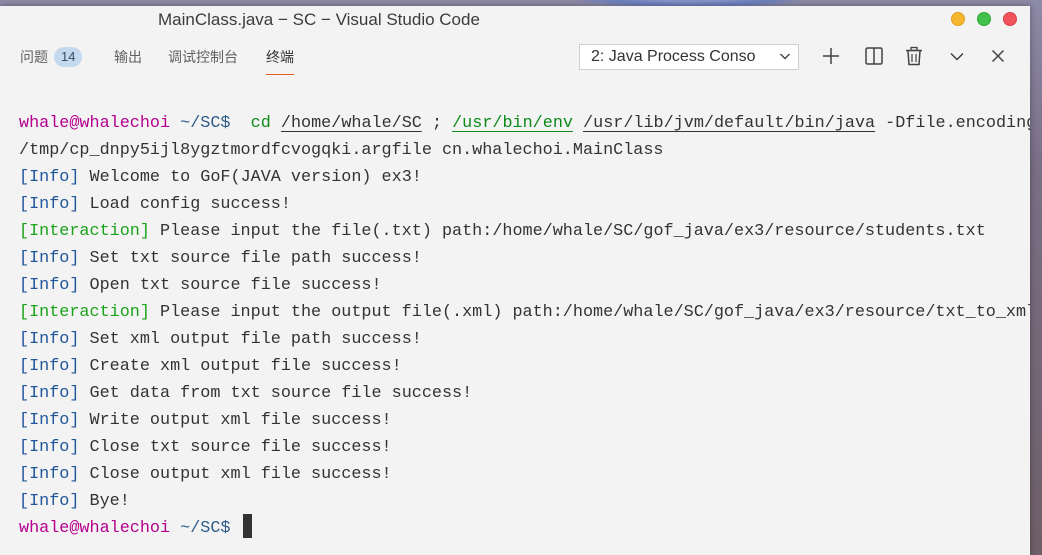 The image size is (1042, 555). Describe the element at coordinates (515, 58) in the screenshot. I see `panel-header: 问题 14 输出 调试控制台 终端 2: Java Process Conso` at that location.